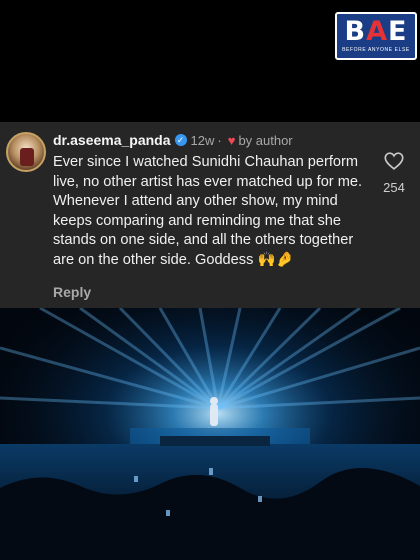  What do you see at coordinates (72, 292) in the screenshot?
I see `reply-button: Reply` at bounding box center [72, 292].